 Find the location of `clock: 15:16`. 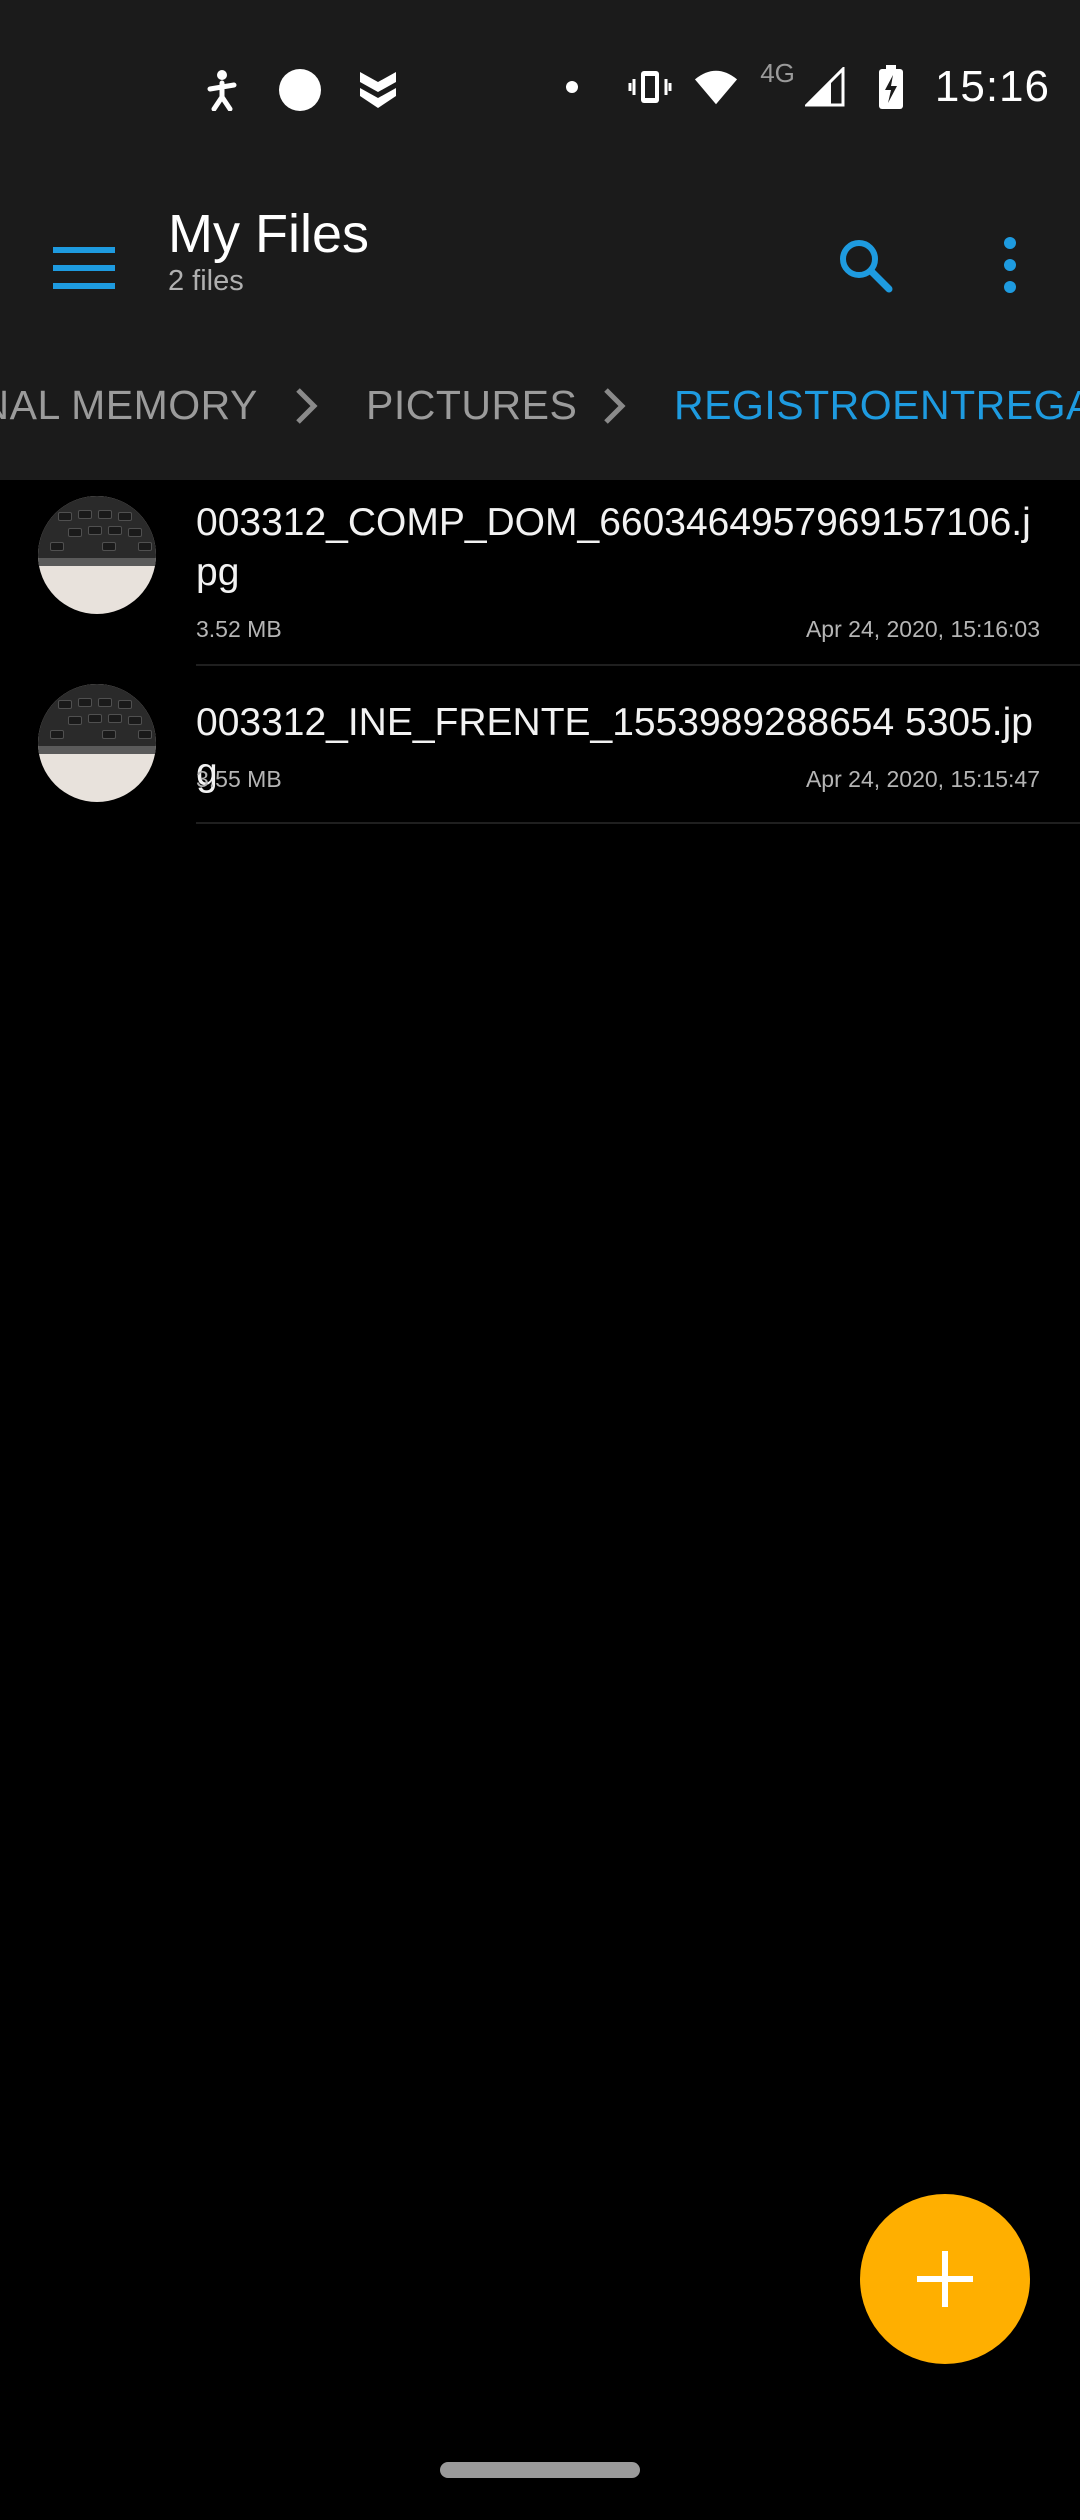

clock: 15:16 is located at coordinates (992, 86).